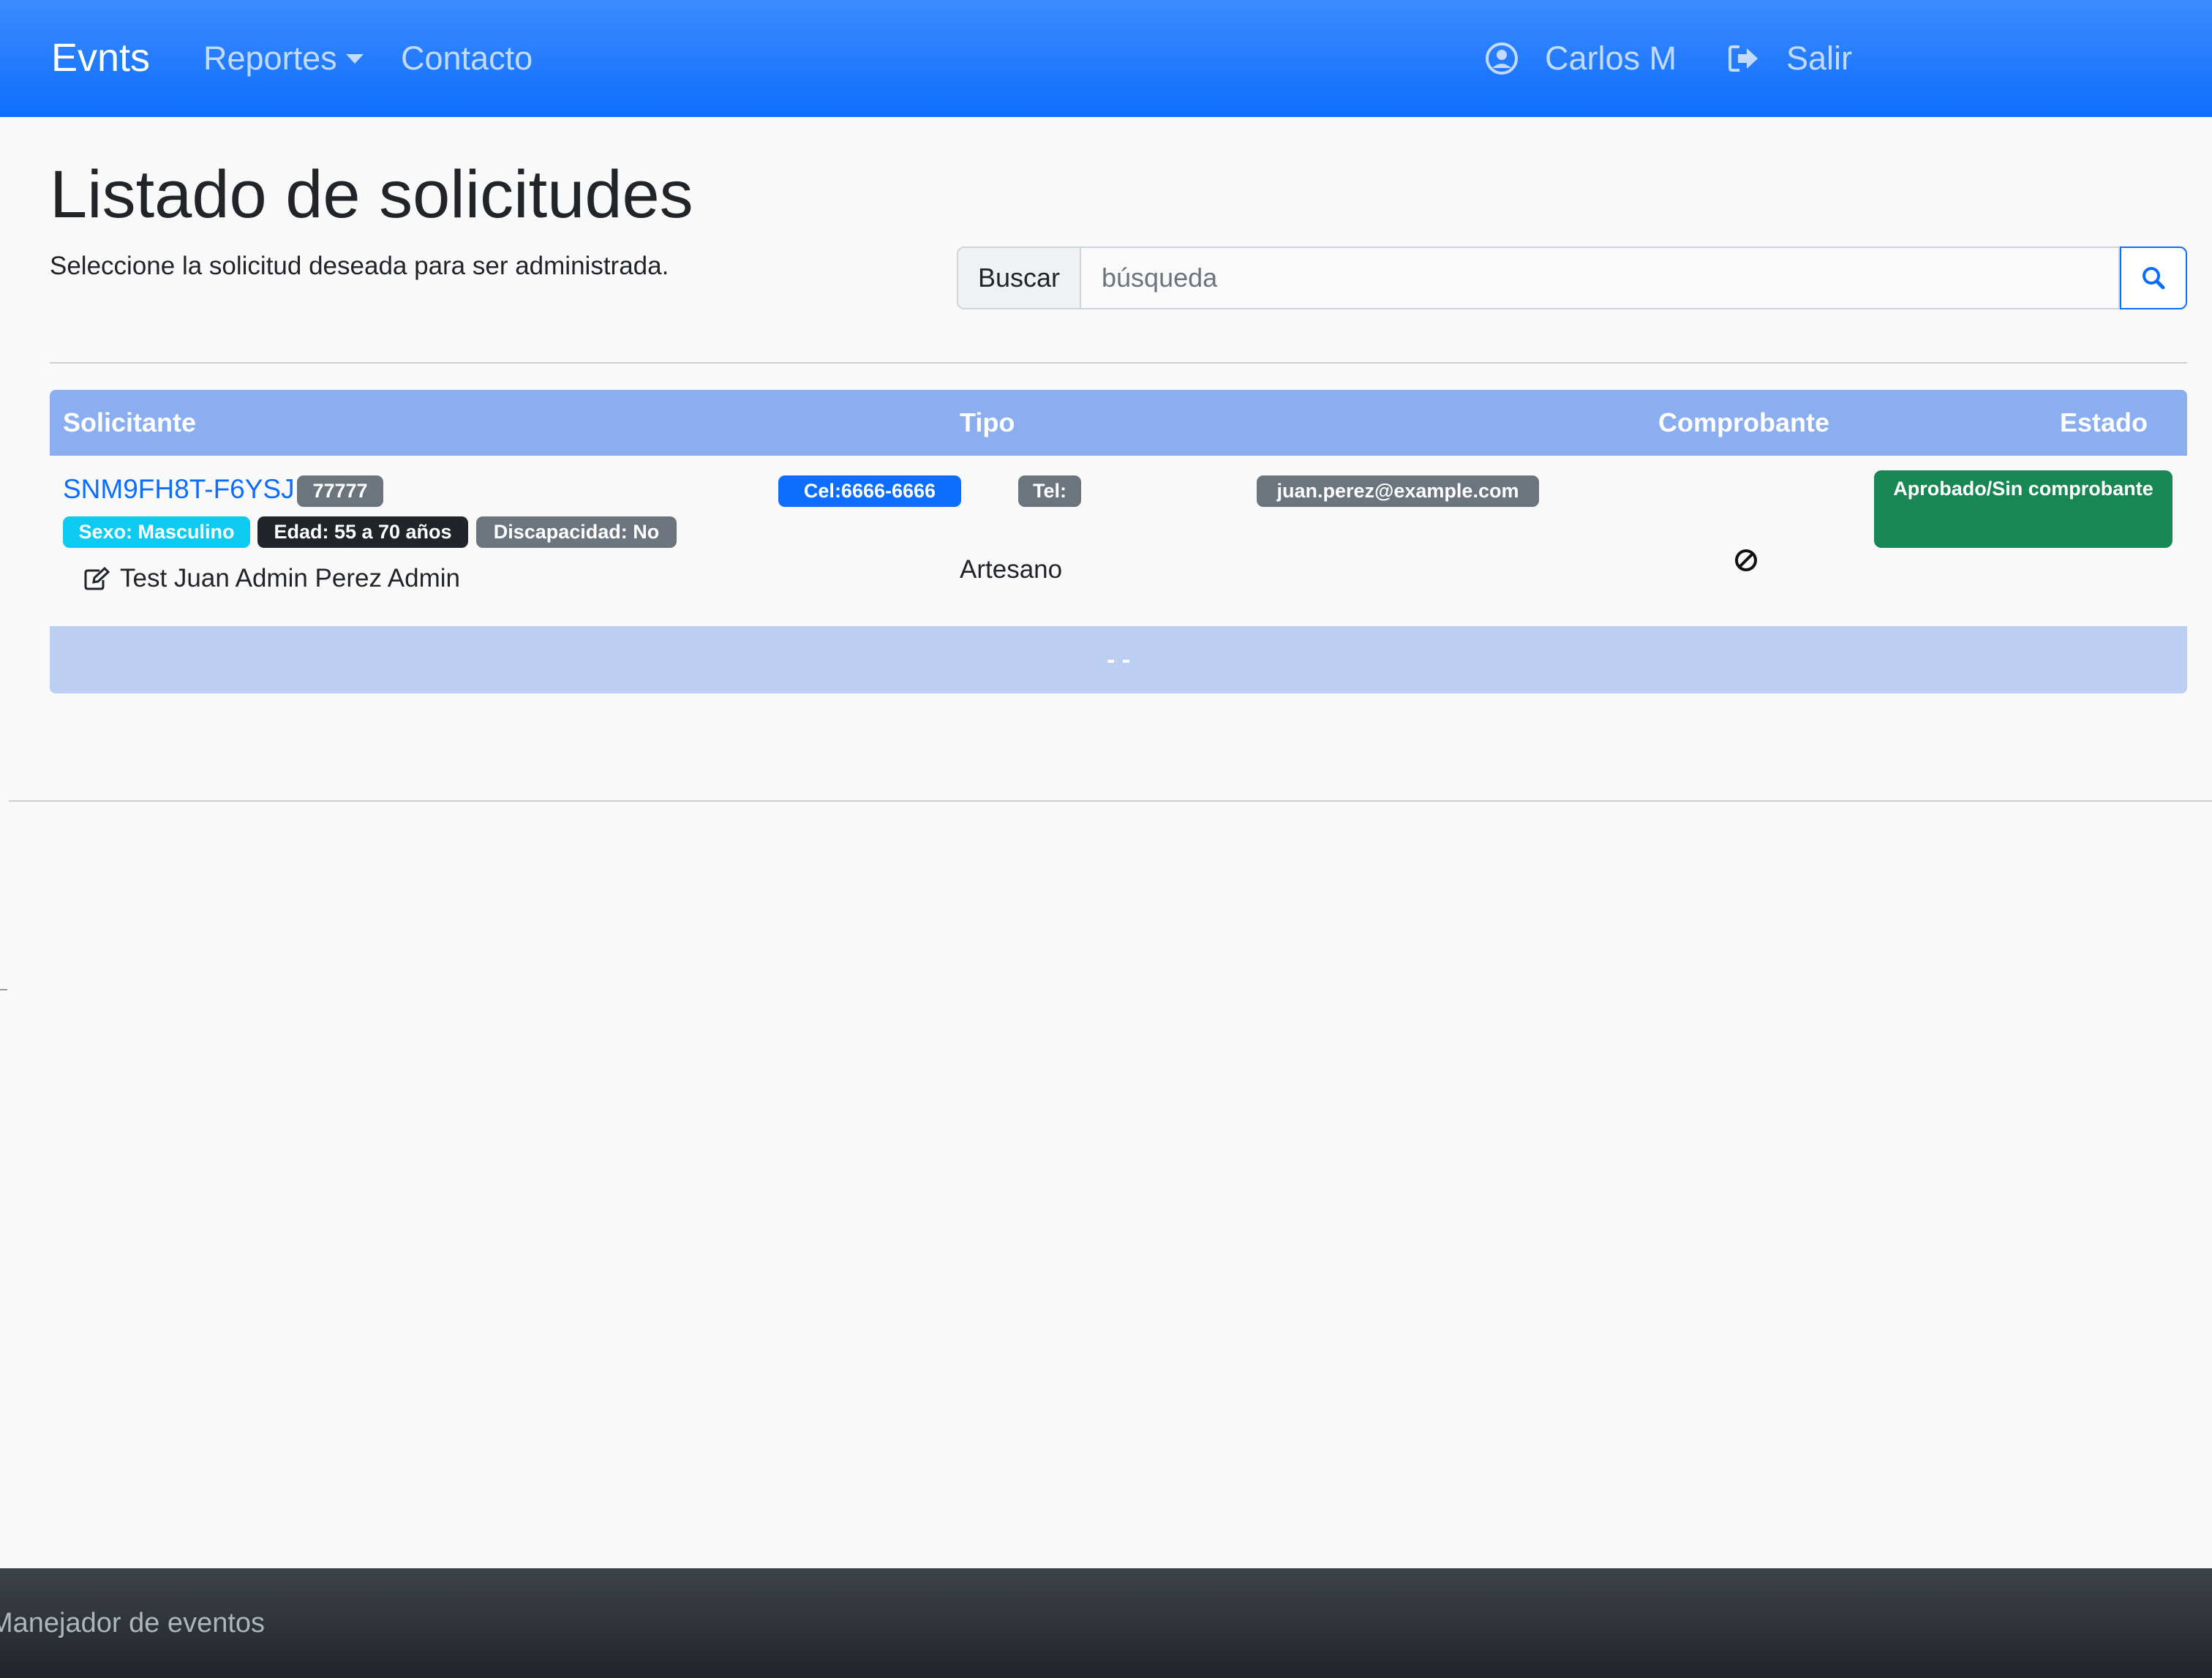 The width and height of the screenshot is (2212, 1678). Describe the element at coordinates (1118, 659) in the screenshot. I see `table-footer: - -` at that location.